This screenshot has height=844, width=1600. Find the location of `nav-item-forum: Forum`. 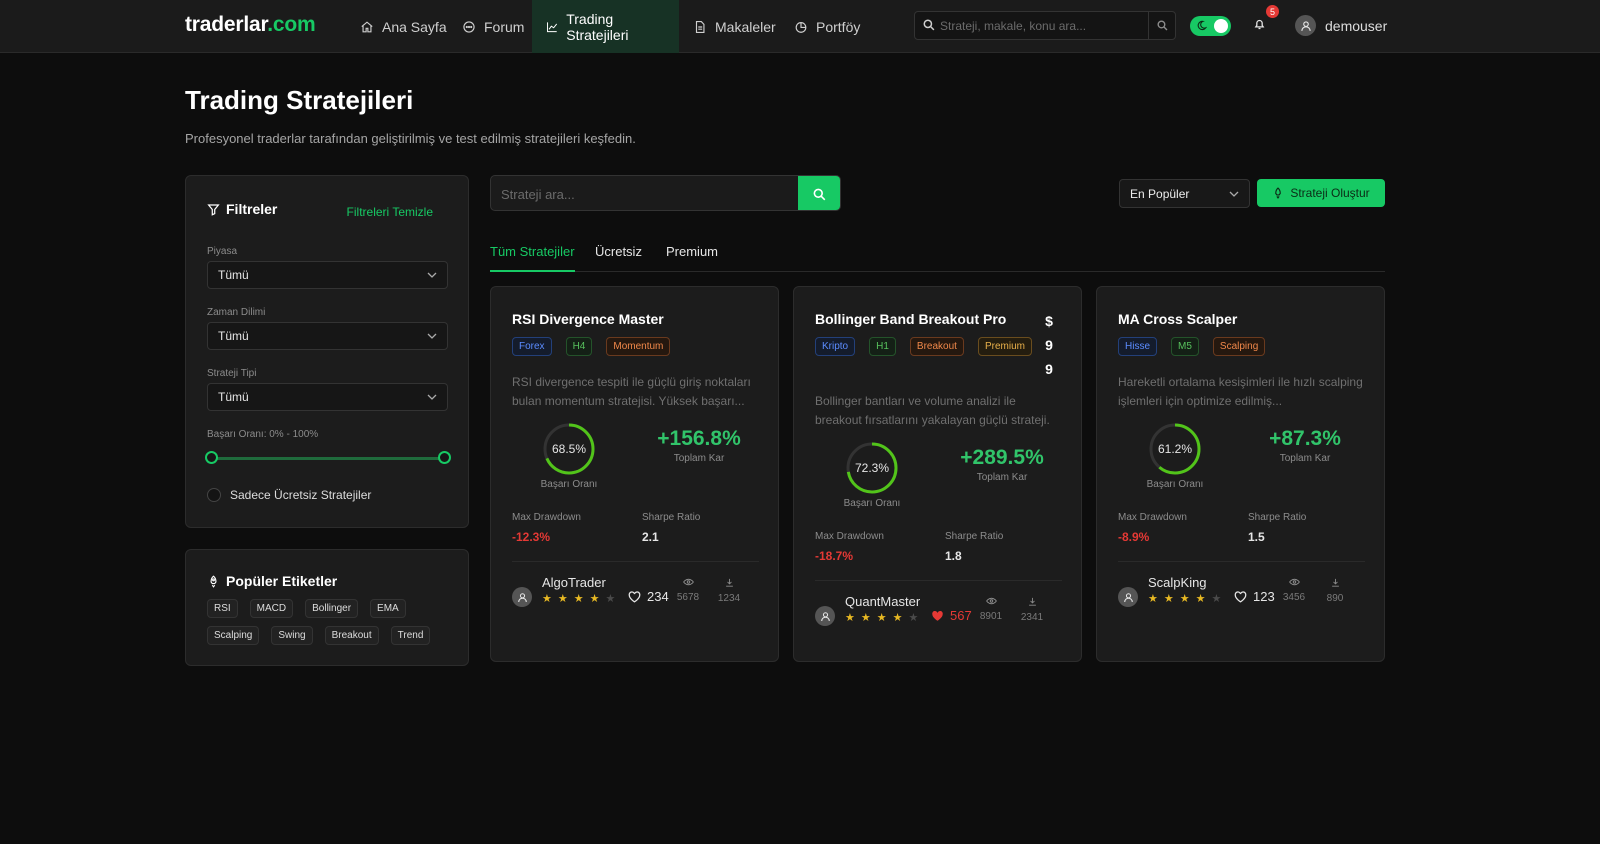

nav-item-forum: Forum is located at coordinates (493, 26).